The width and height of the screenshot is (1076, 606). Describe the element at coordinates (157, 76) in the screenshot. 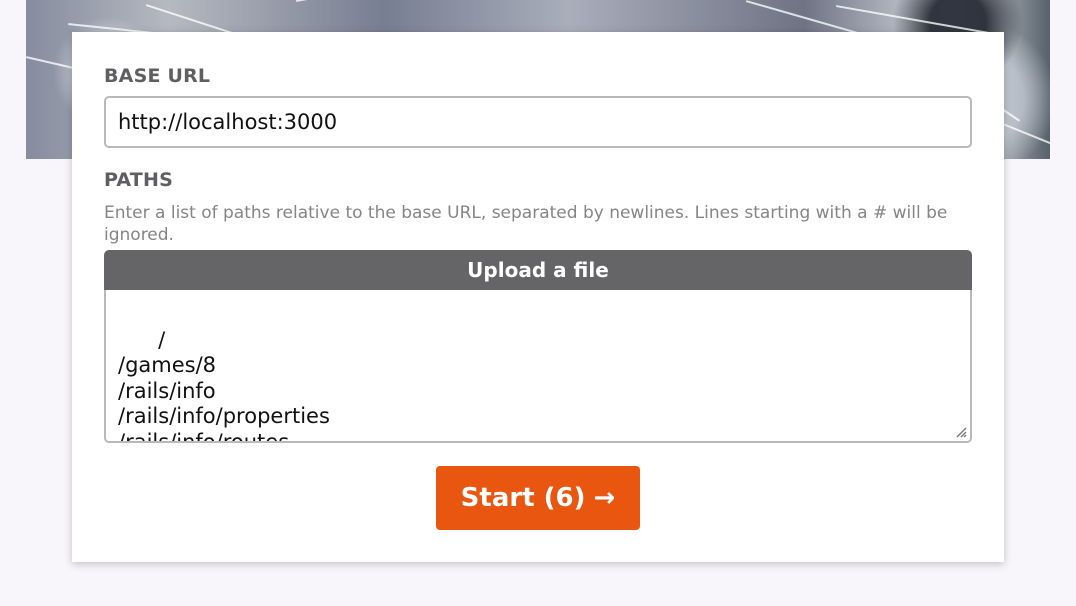

I see `base-url-label: BASE URL` at that location.